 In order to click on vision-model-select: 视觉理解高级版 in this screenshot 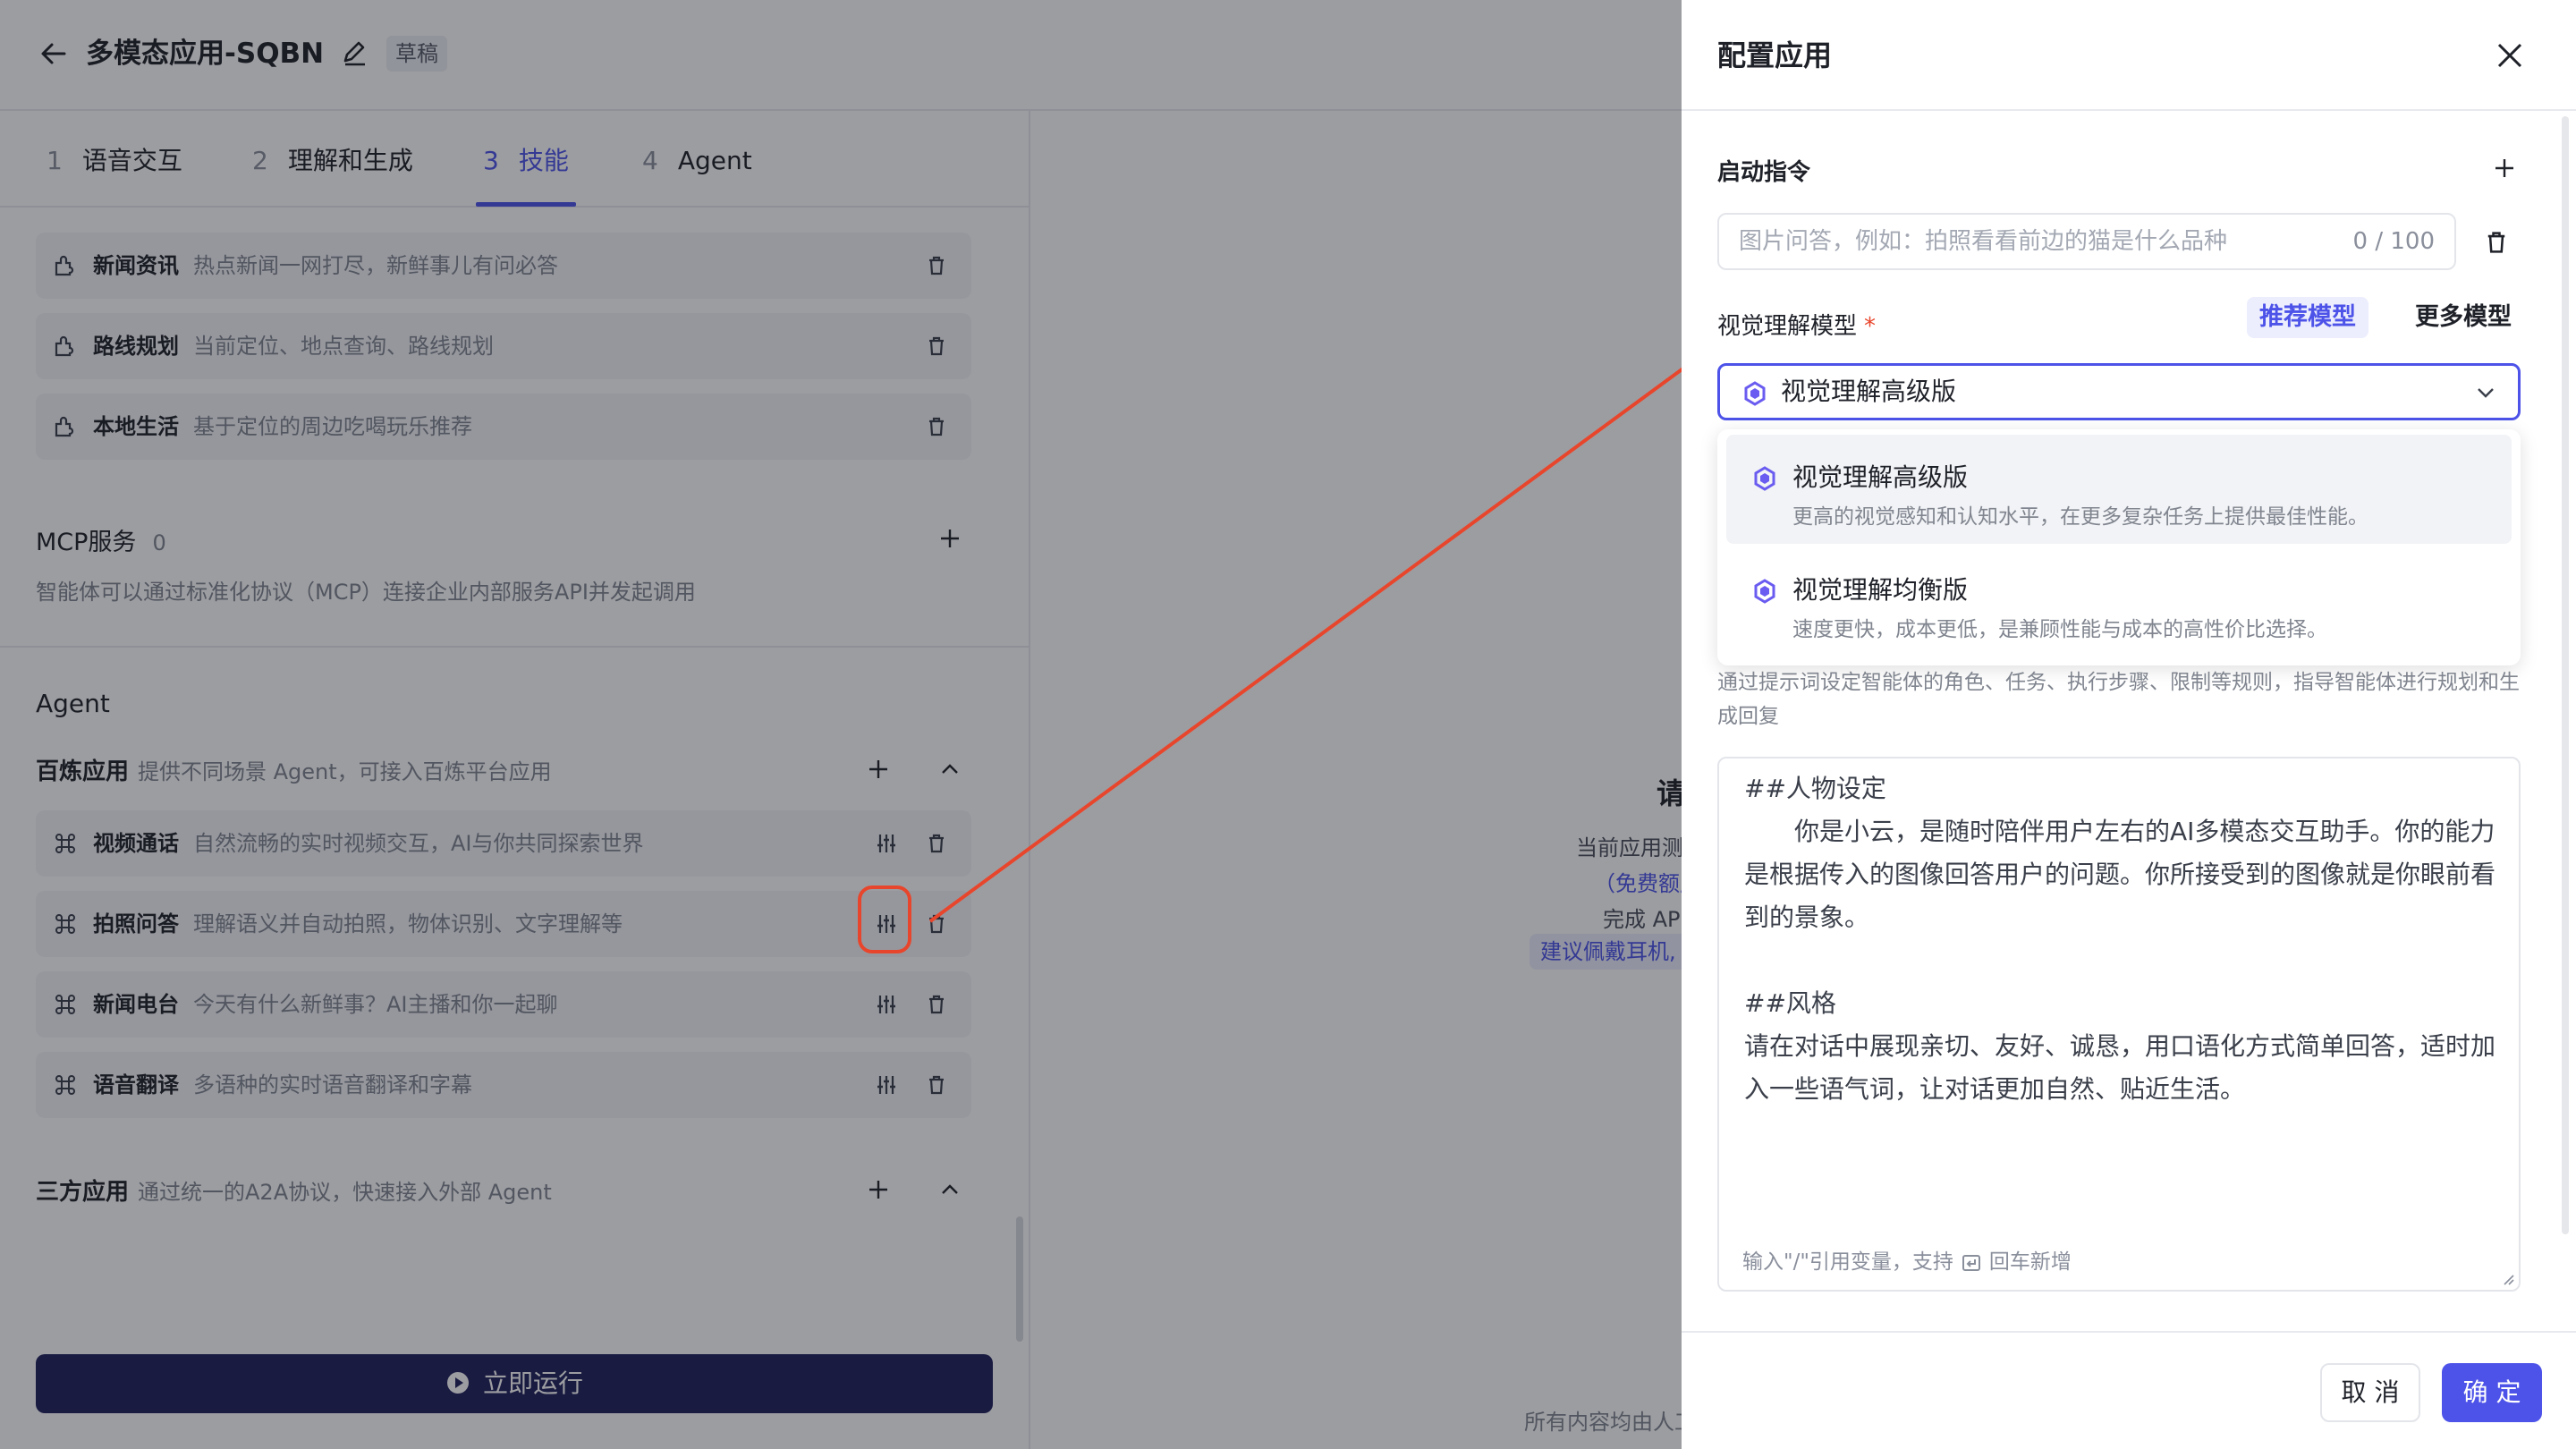, I will do `click(2119, 391)`.